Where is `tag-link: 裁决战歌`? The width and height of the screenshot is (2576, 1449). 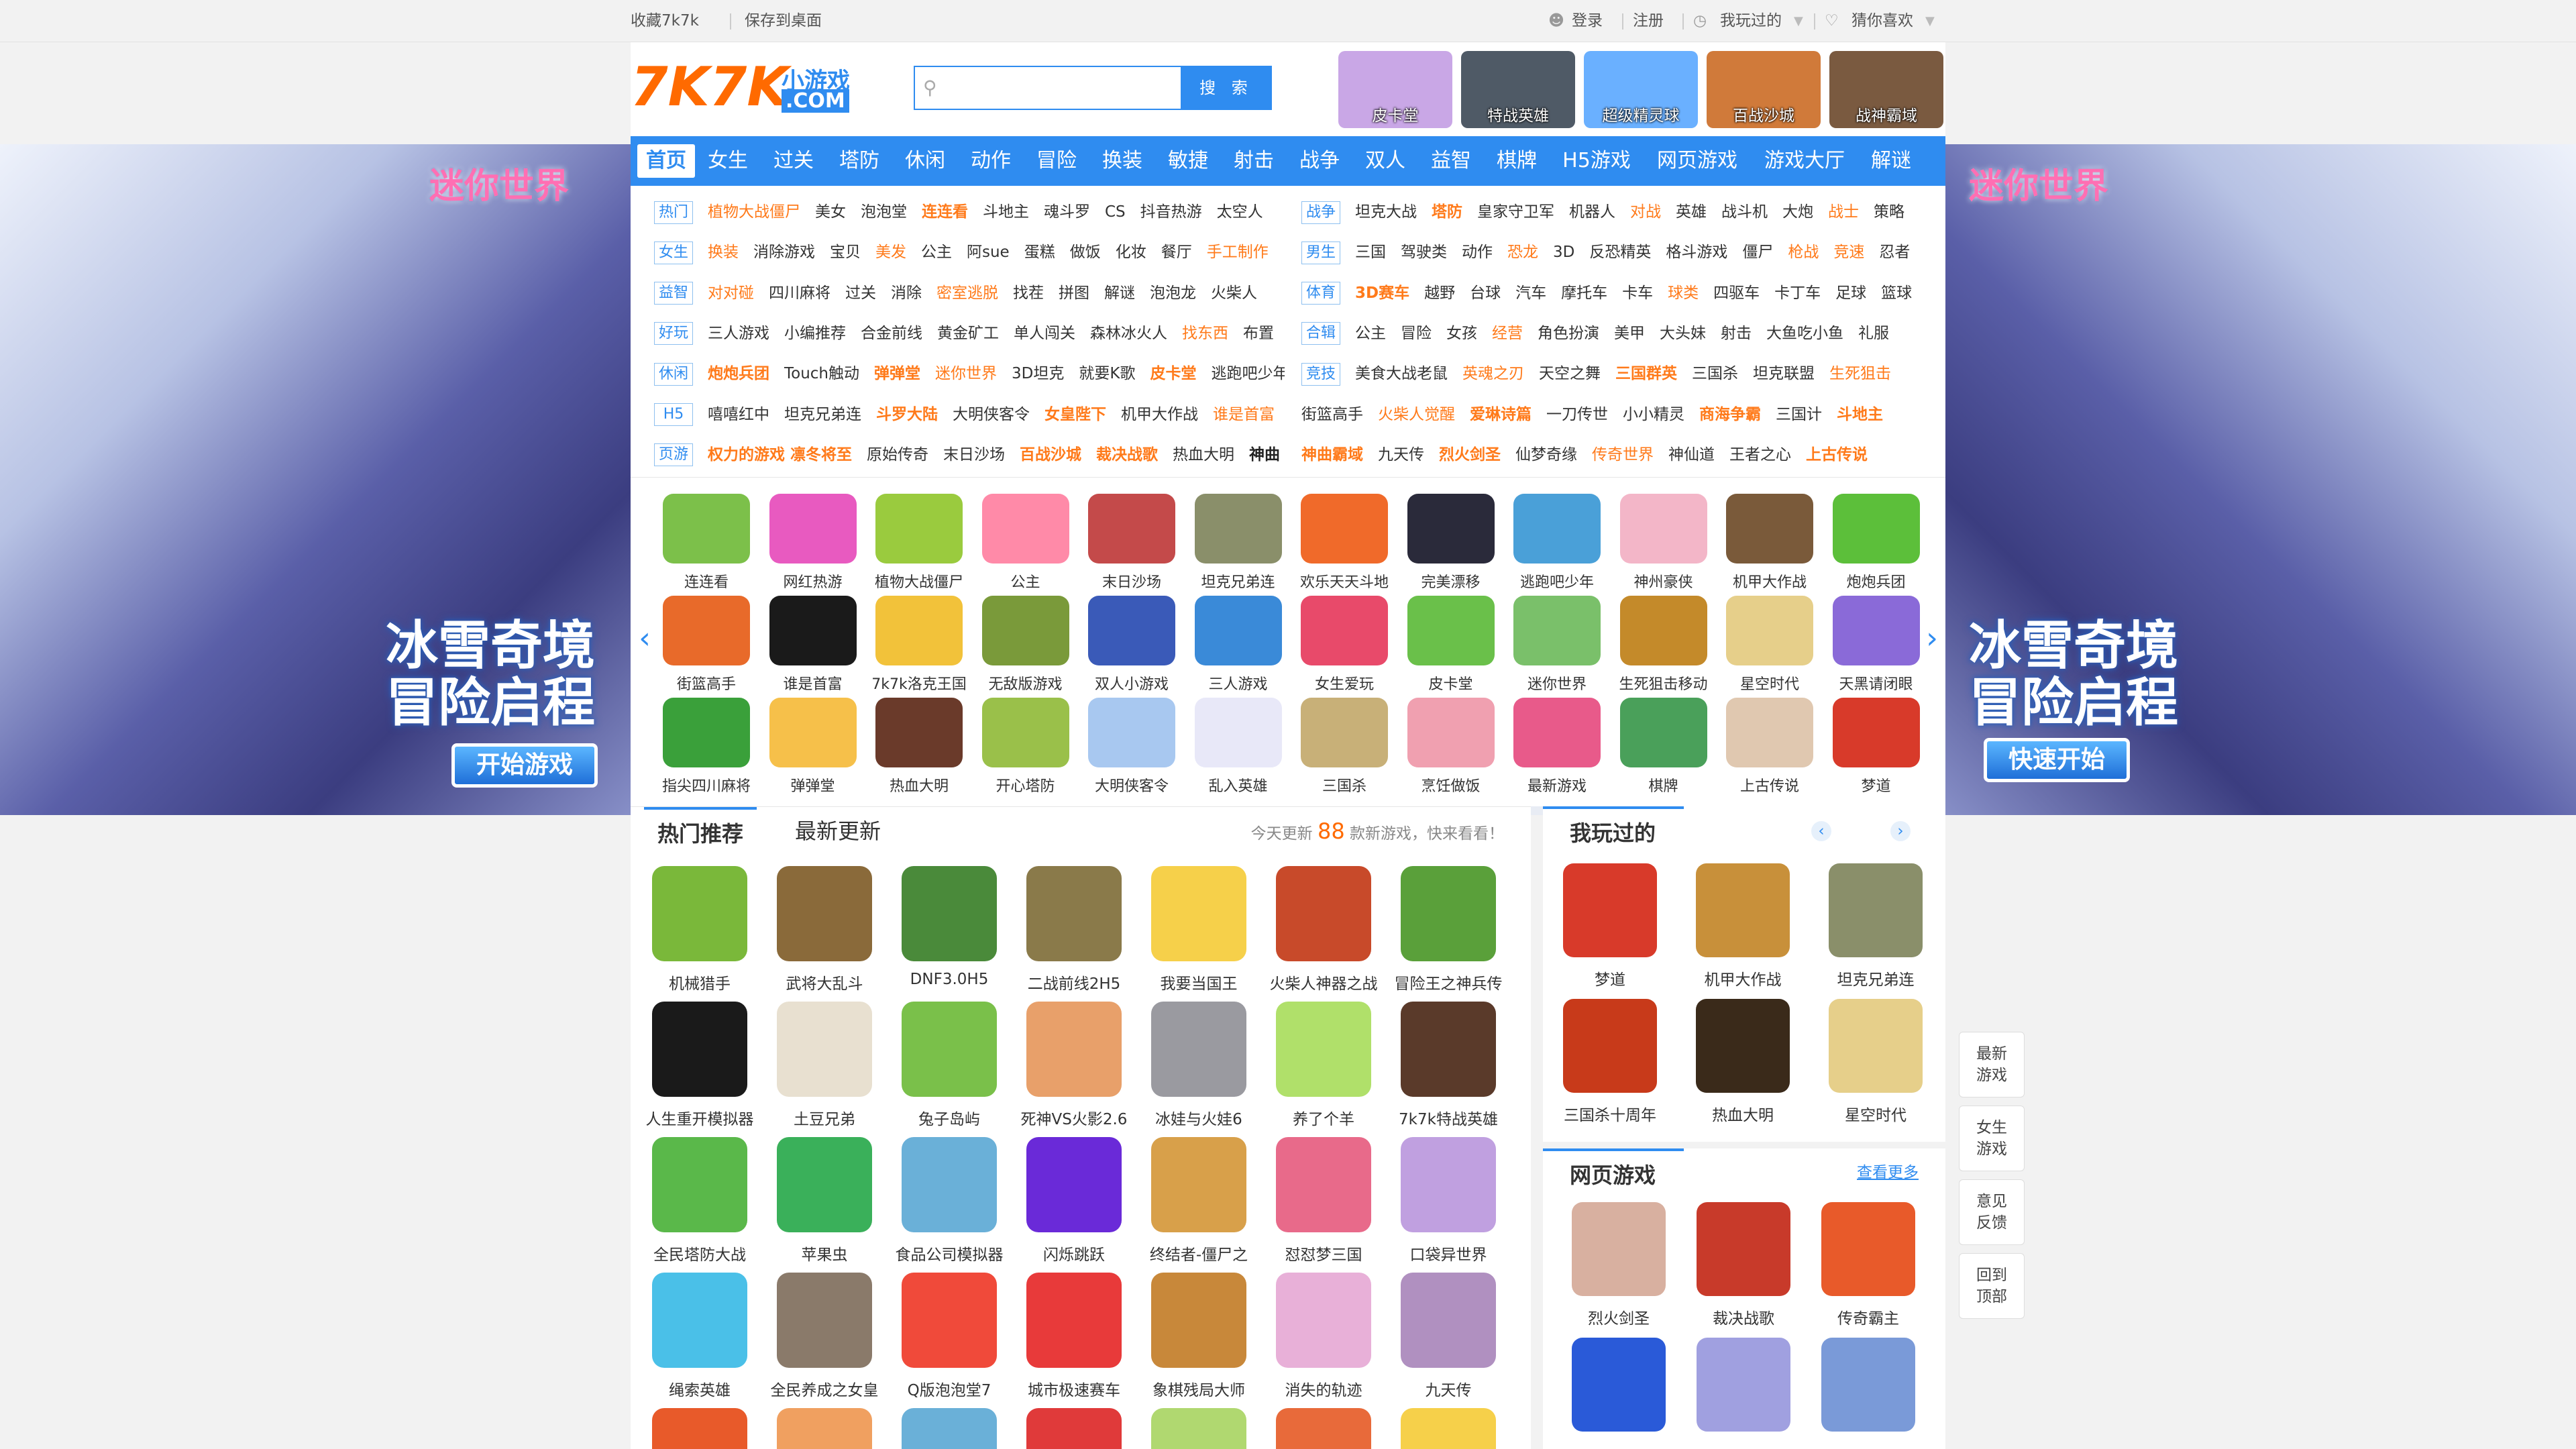 tag-link: 裁决战歌 is located at coordinates (1127, 454).